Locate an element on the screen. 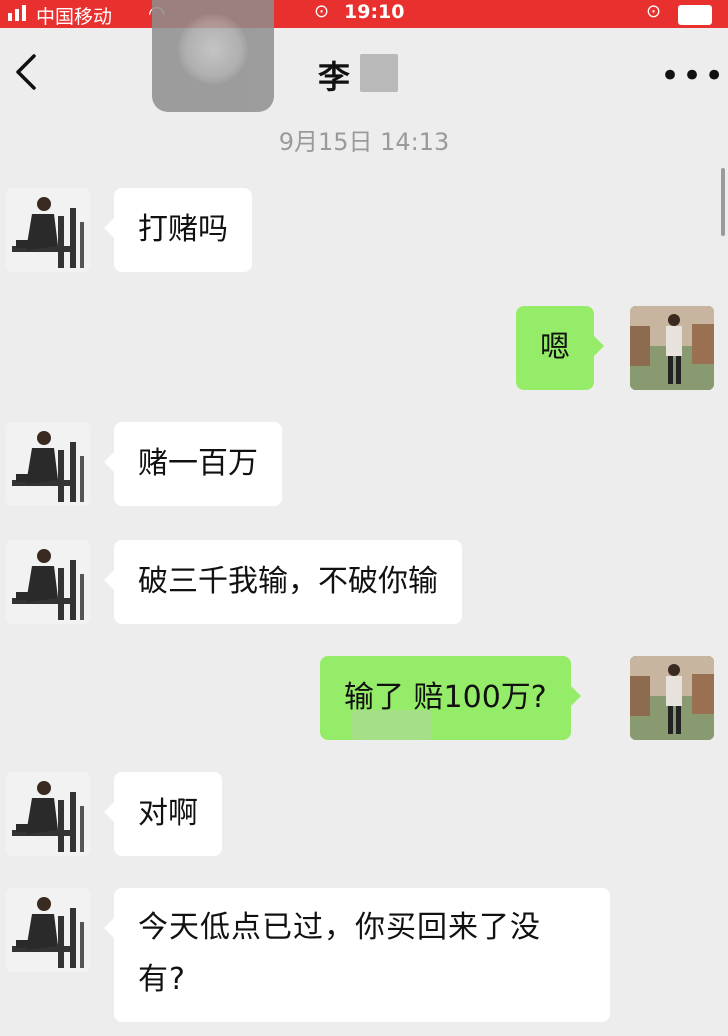  signal-icon is located at coordinates (17, 13).